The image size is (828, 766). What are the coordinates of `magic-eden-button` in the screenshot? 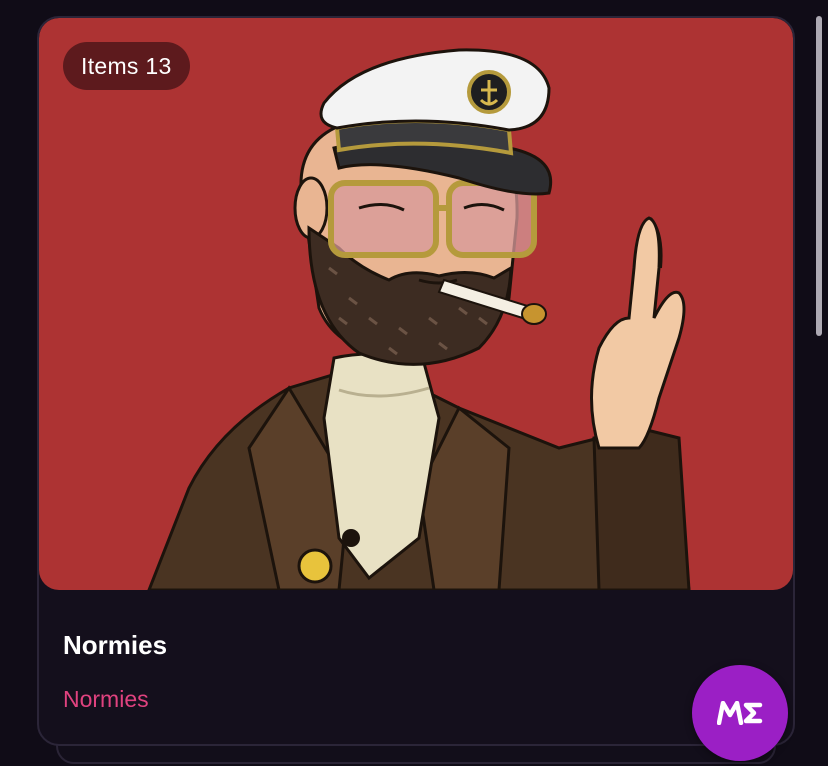 It's located at (740, 713).